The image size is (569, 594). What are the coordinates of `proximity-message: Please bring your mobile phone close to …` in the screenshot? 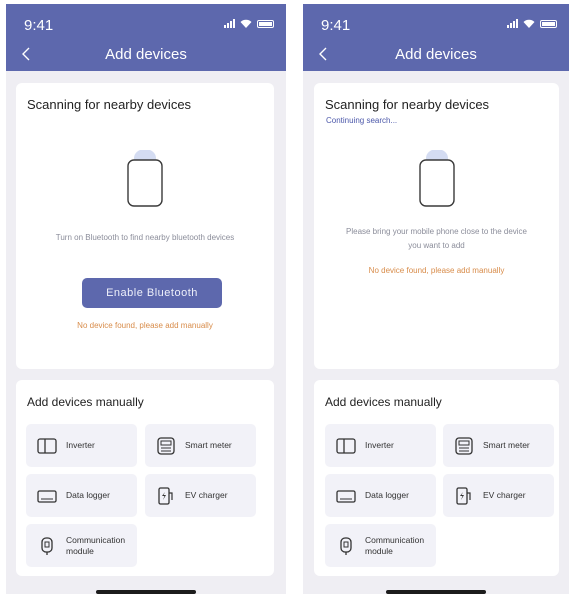 It's located at (436, 238).